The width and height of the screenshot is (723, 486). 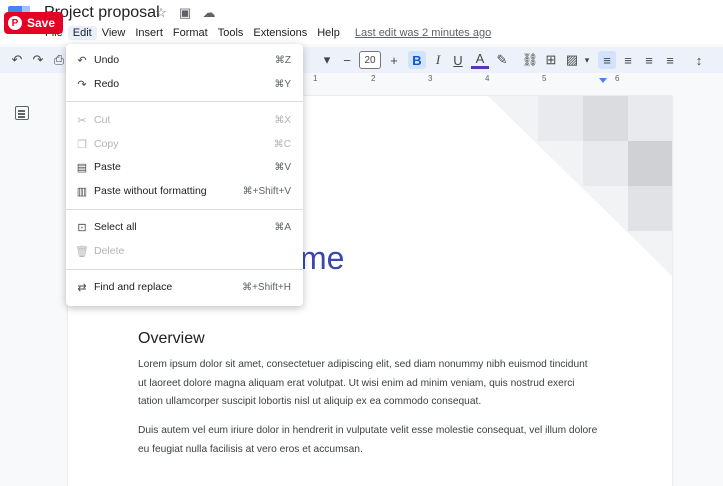 What do you see at coordinates (438, 60) in the screenshot?
I see `italic-button: I` at bounding box center [438, 60].